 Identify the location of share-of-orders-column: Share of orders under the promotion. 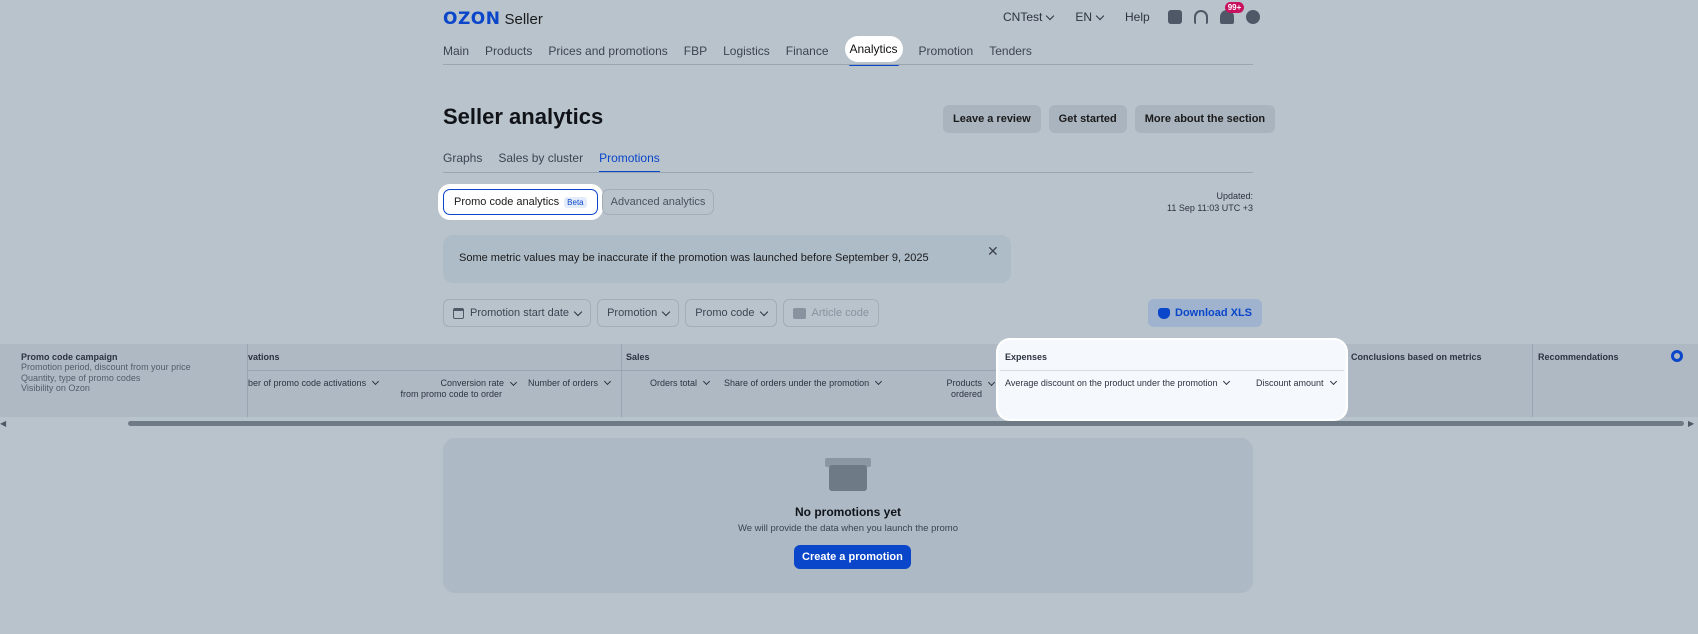
(803, 382).